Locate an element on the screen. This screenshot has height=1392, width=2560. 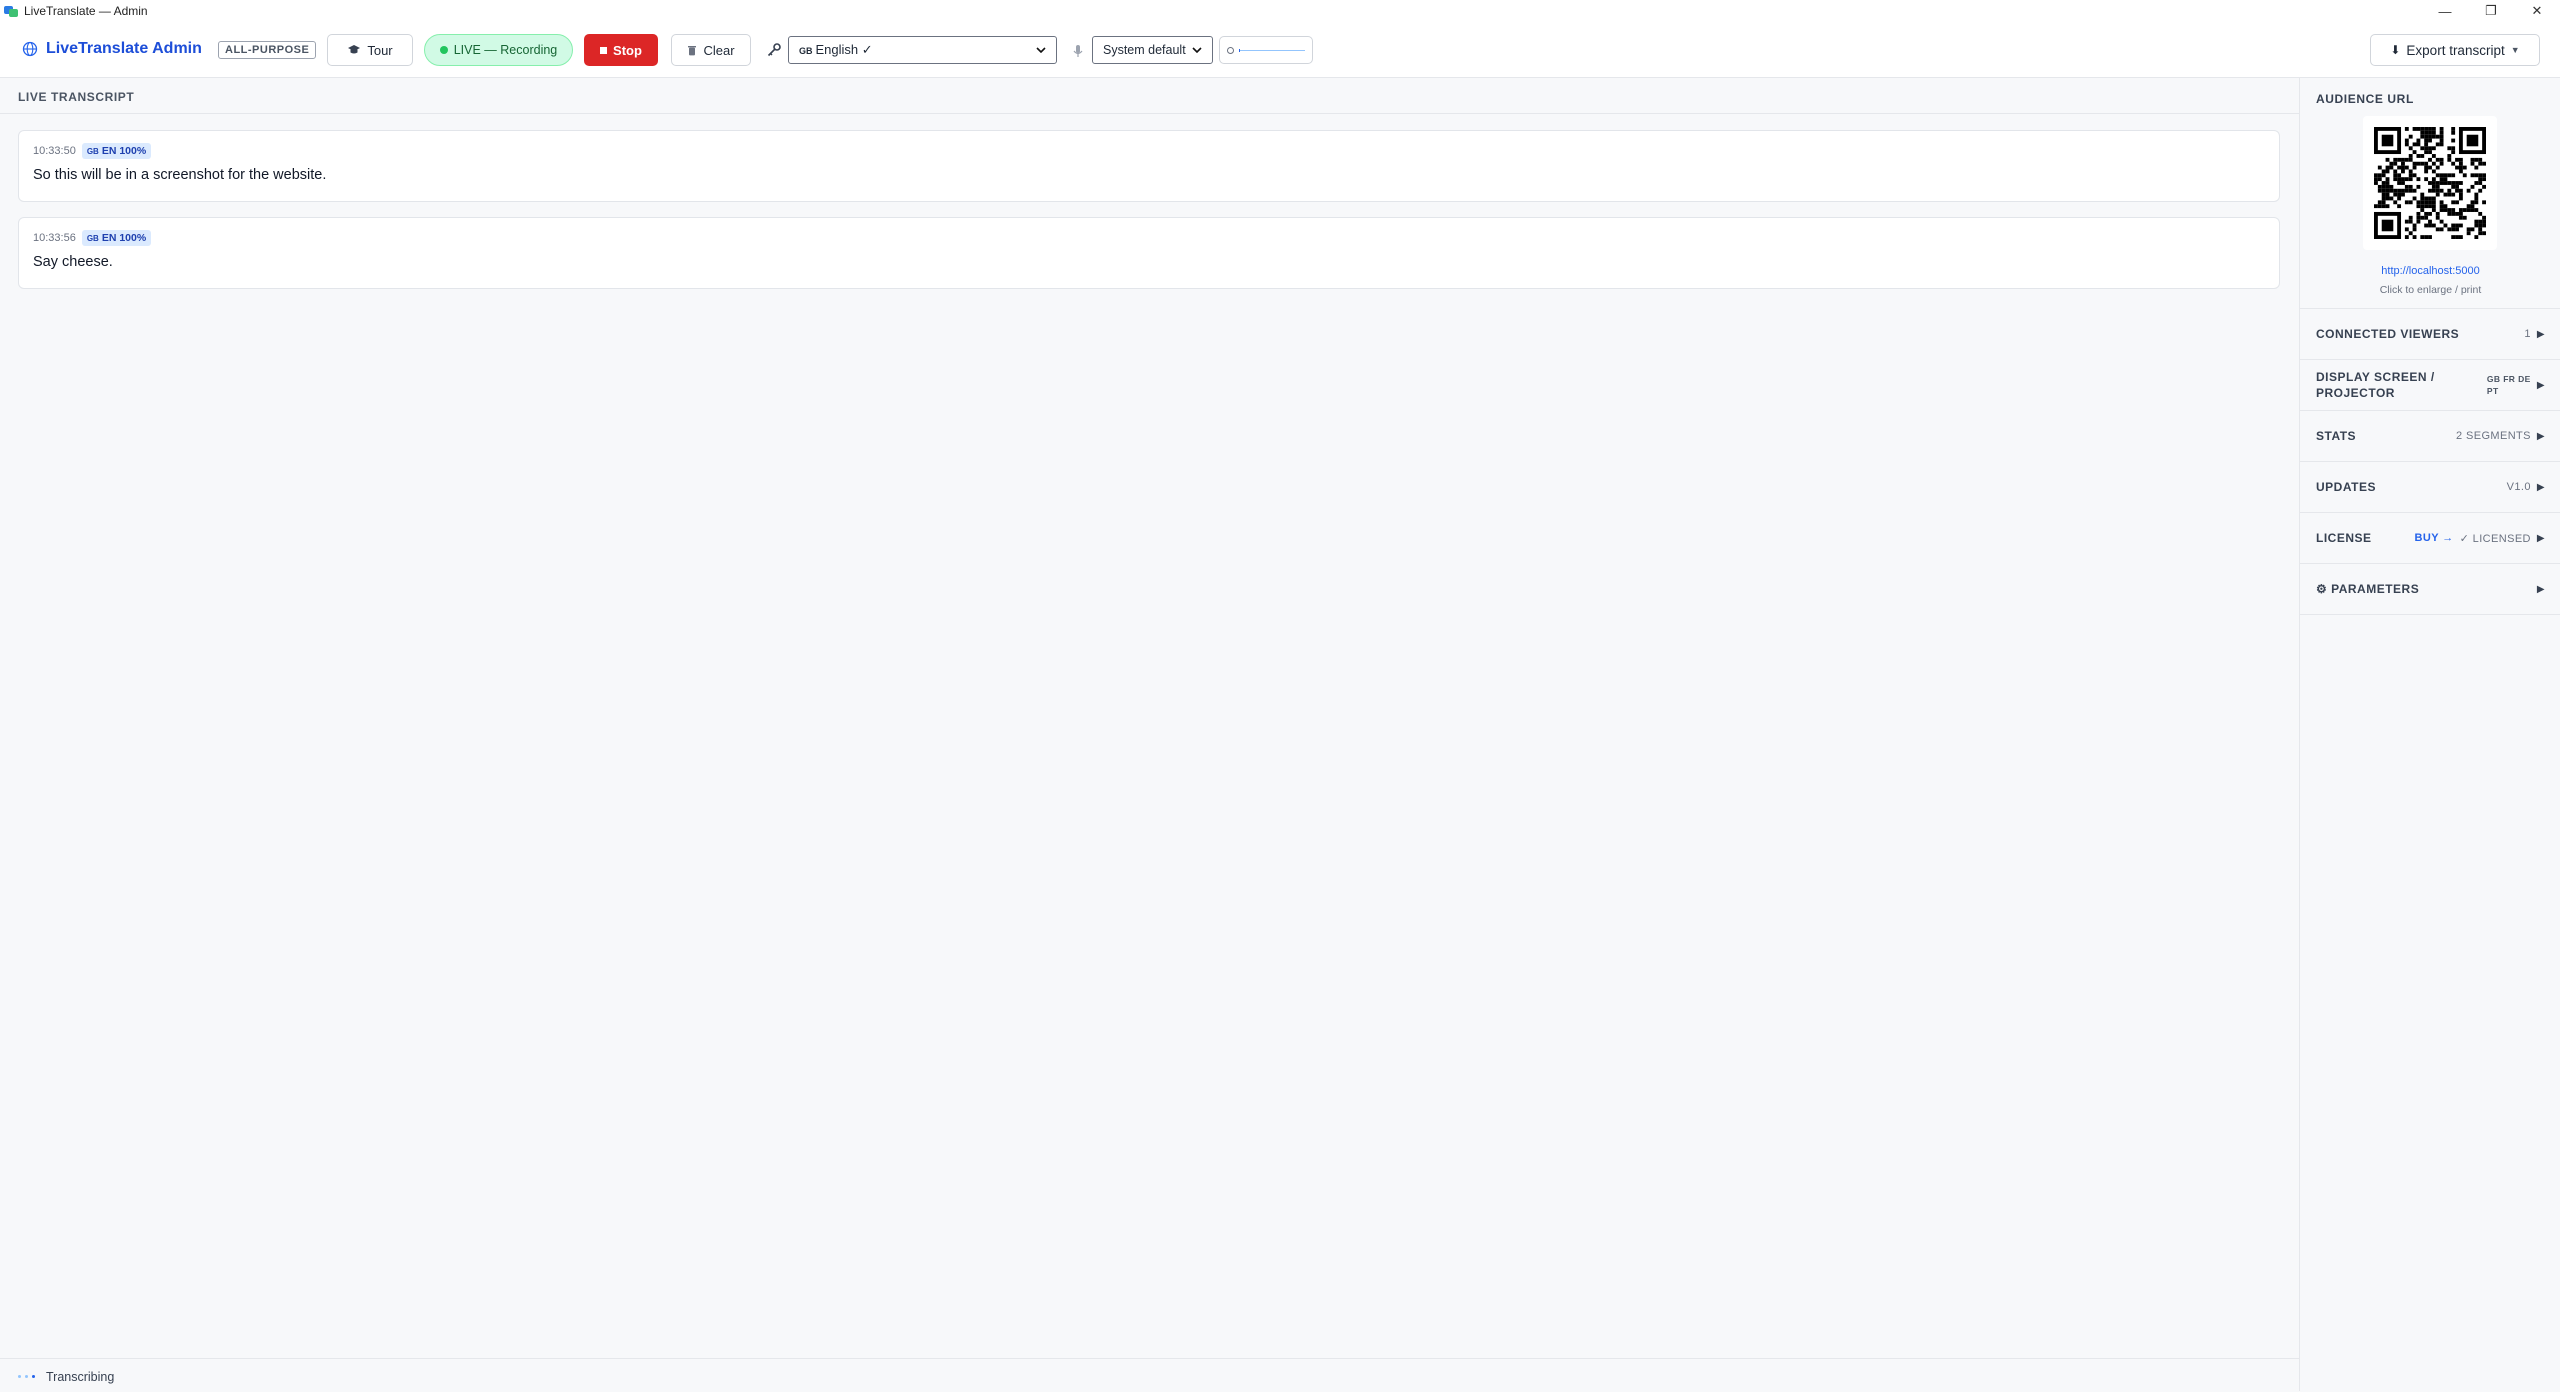
brand: LiveTranslate Admin is located at coordinates (112, 49).